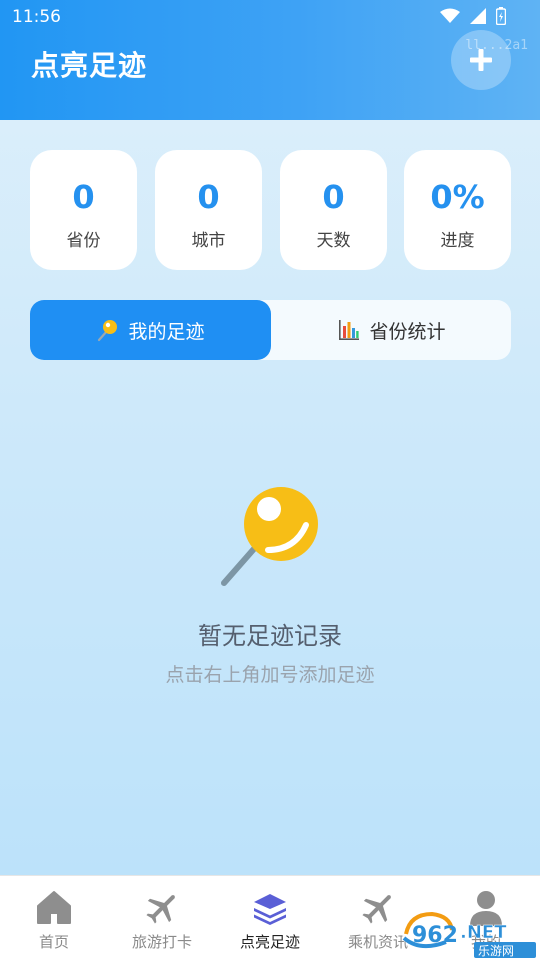 This screenshot has width=540, height=960. Describe the element at coordinates (457, 197) in the screenshot. I see `stat-value: 0%` at that location.